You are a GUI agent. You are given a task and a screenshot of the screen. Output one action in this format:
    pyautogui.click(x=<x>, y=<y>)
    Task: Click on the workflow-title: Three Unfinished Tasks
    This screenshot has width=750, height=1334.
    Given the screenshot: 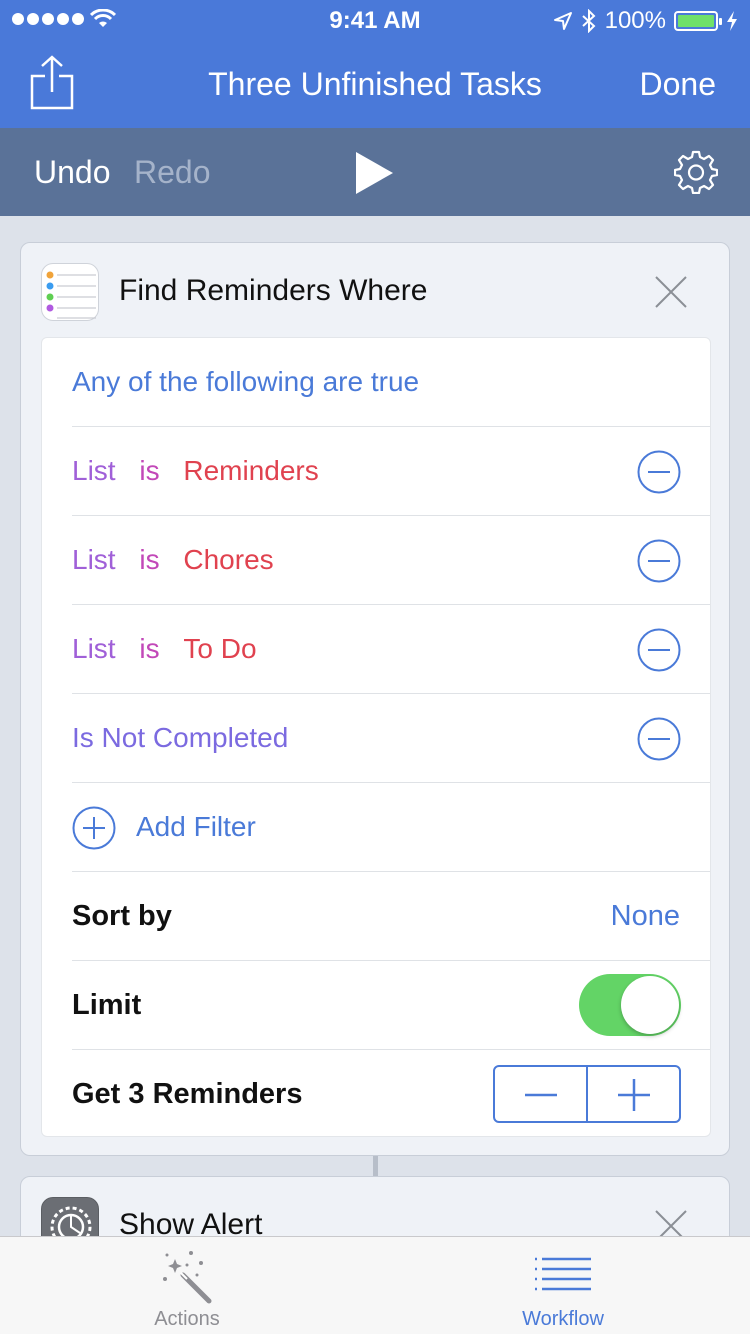 What is the action you would take?
    pyautogui.click(x=375, y=84)
    